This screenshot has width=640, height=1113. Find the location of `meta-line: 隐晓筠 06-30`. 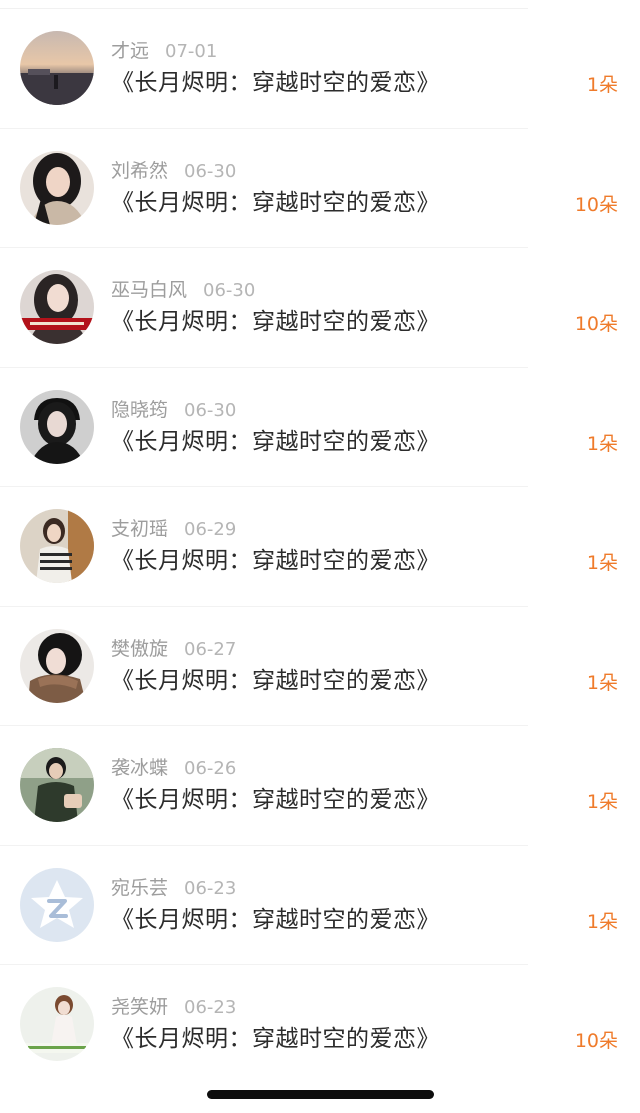

meta-line: 隐晓筠 06-30 is located at coordinates (173, 410).